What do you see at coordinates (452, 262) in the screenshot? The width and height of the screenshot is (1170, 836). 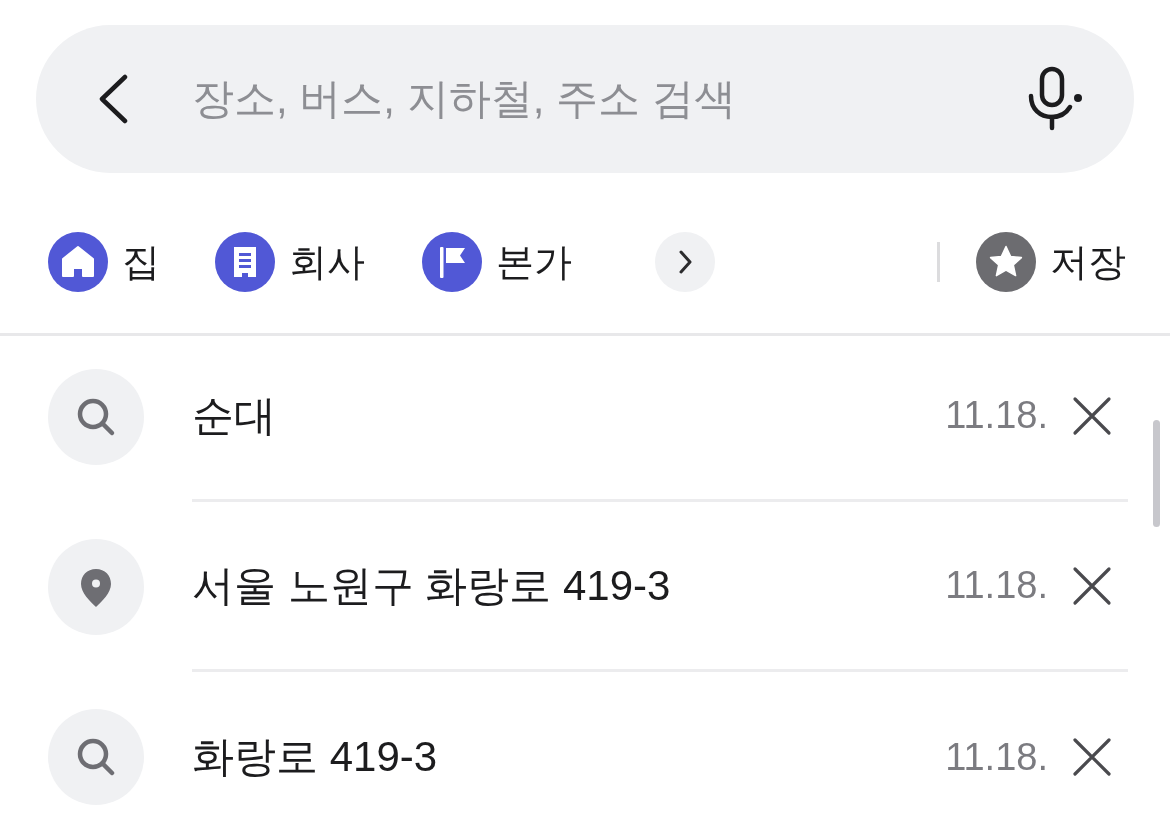 I see `flag-icon` at bounding box center [452, 262].